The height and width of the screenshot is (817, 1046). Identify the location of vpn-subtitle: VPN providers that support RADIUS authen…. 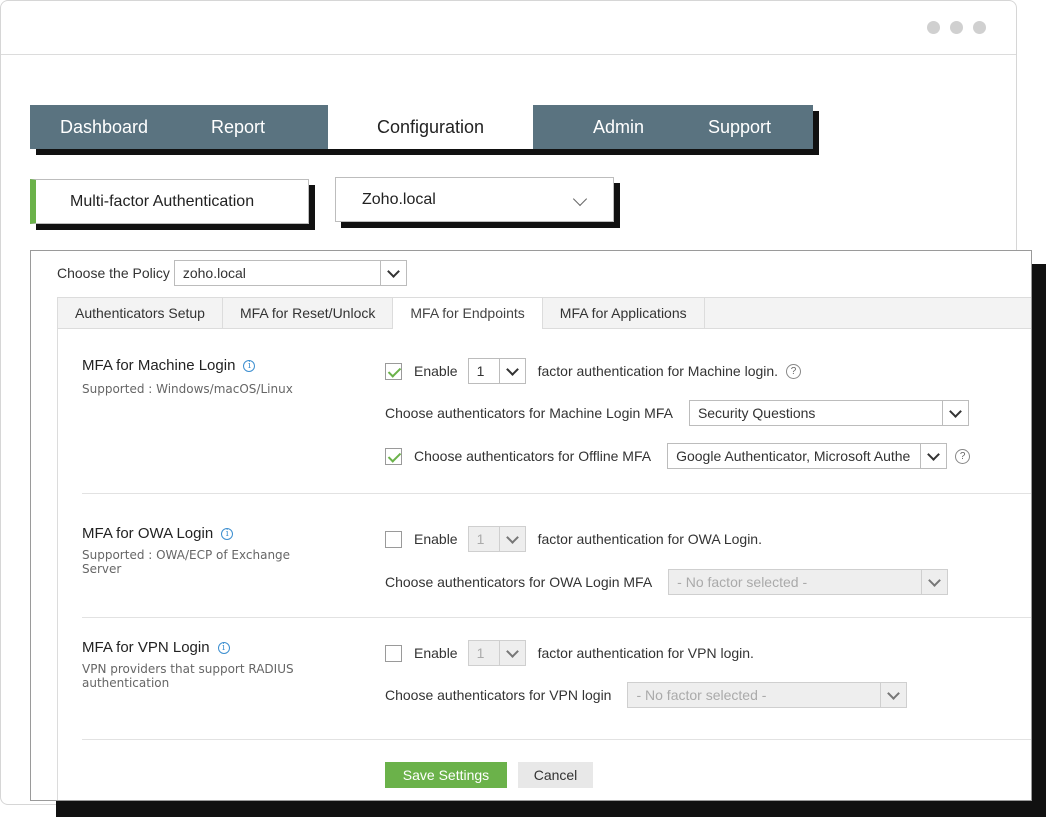
(188, 676).